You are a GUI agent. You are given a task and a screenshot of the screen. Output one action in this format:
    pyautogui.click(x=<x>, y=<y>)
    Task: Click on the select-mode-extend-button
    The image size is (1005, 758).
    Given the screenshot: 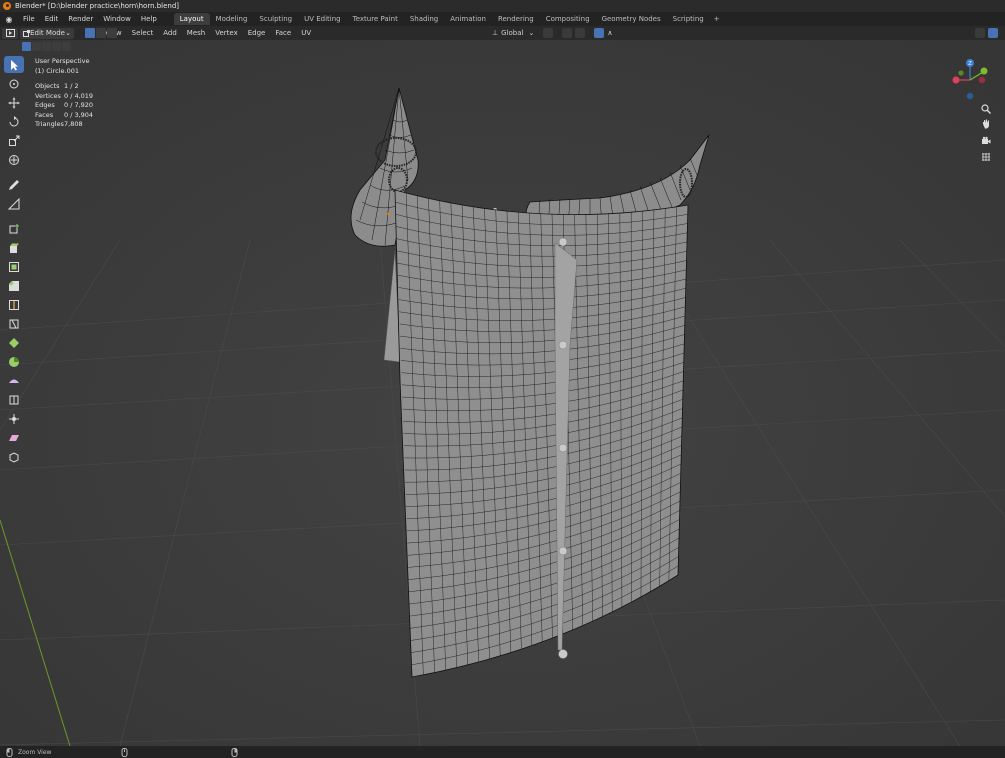 What is the action you would take?
    pyautogui.click(x=56, y=46)
    